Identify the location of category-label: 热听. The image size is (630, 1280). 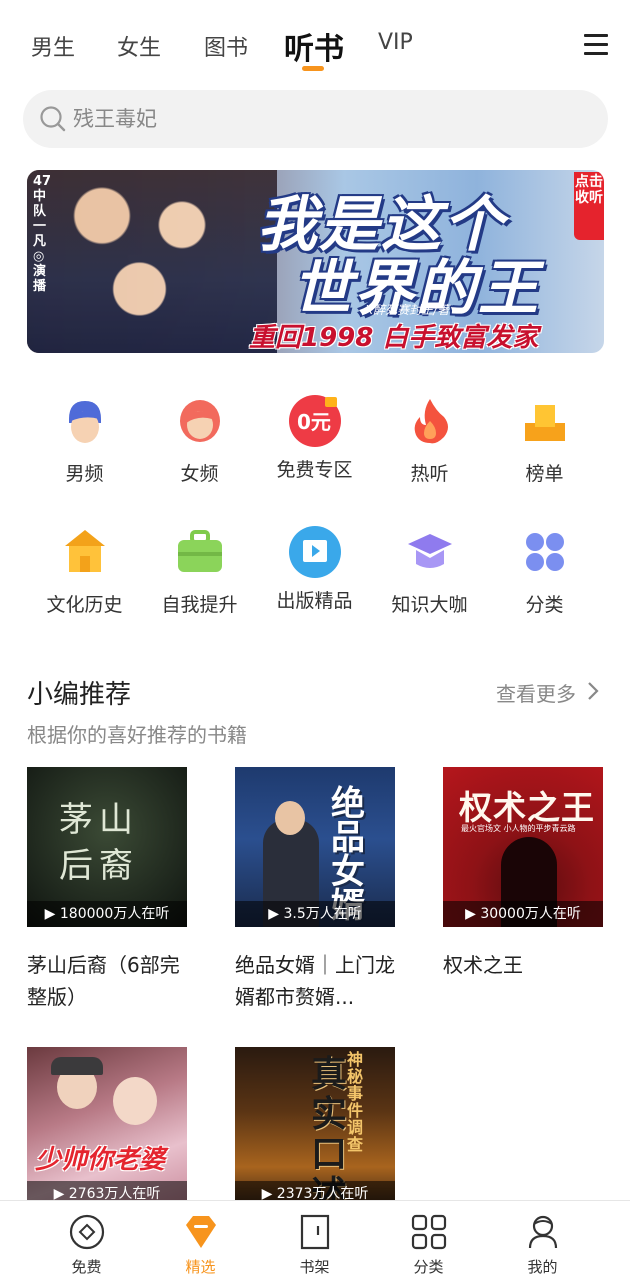
(429, 474).